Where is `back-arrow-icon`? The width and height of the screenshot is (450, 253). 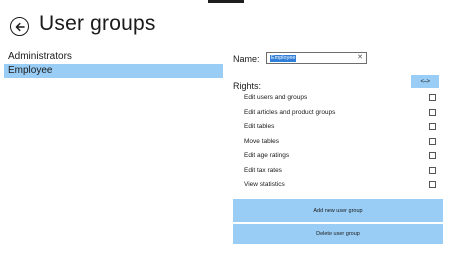
back-arrow-icon is located at coordinates (20, 26).